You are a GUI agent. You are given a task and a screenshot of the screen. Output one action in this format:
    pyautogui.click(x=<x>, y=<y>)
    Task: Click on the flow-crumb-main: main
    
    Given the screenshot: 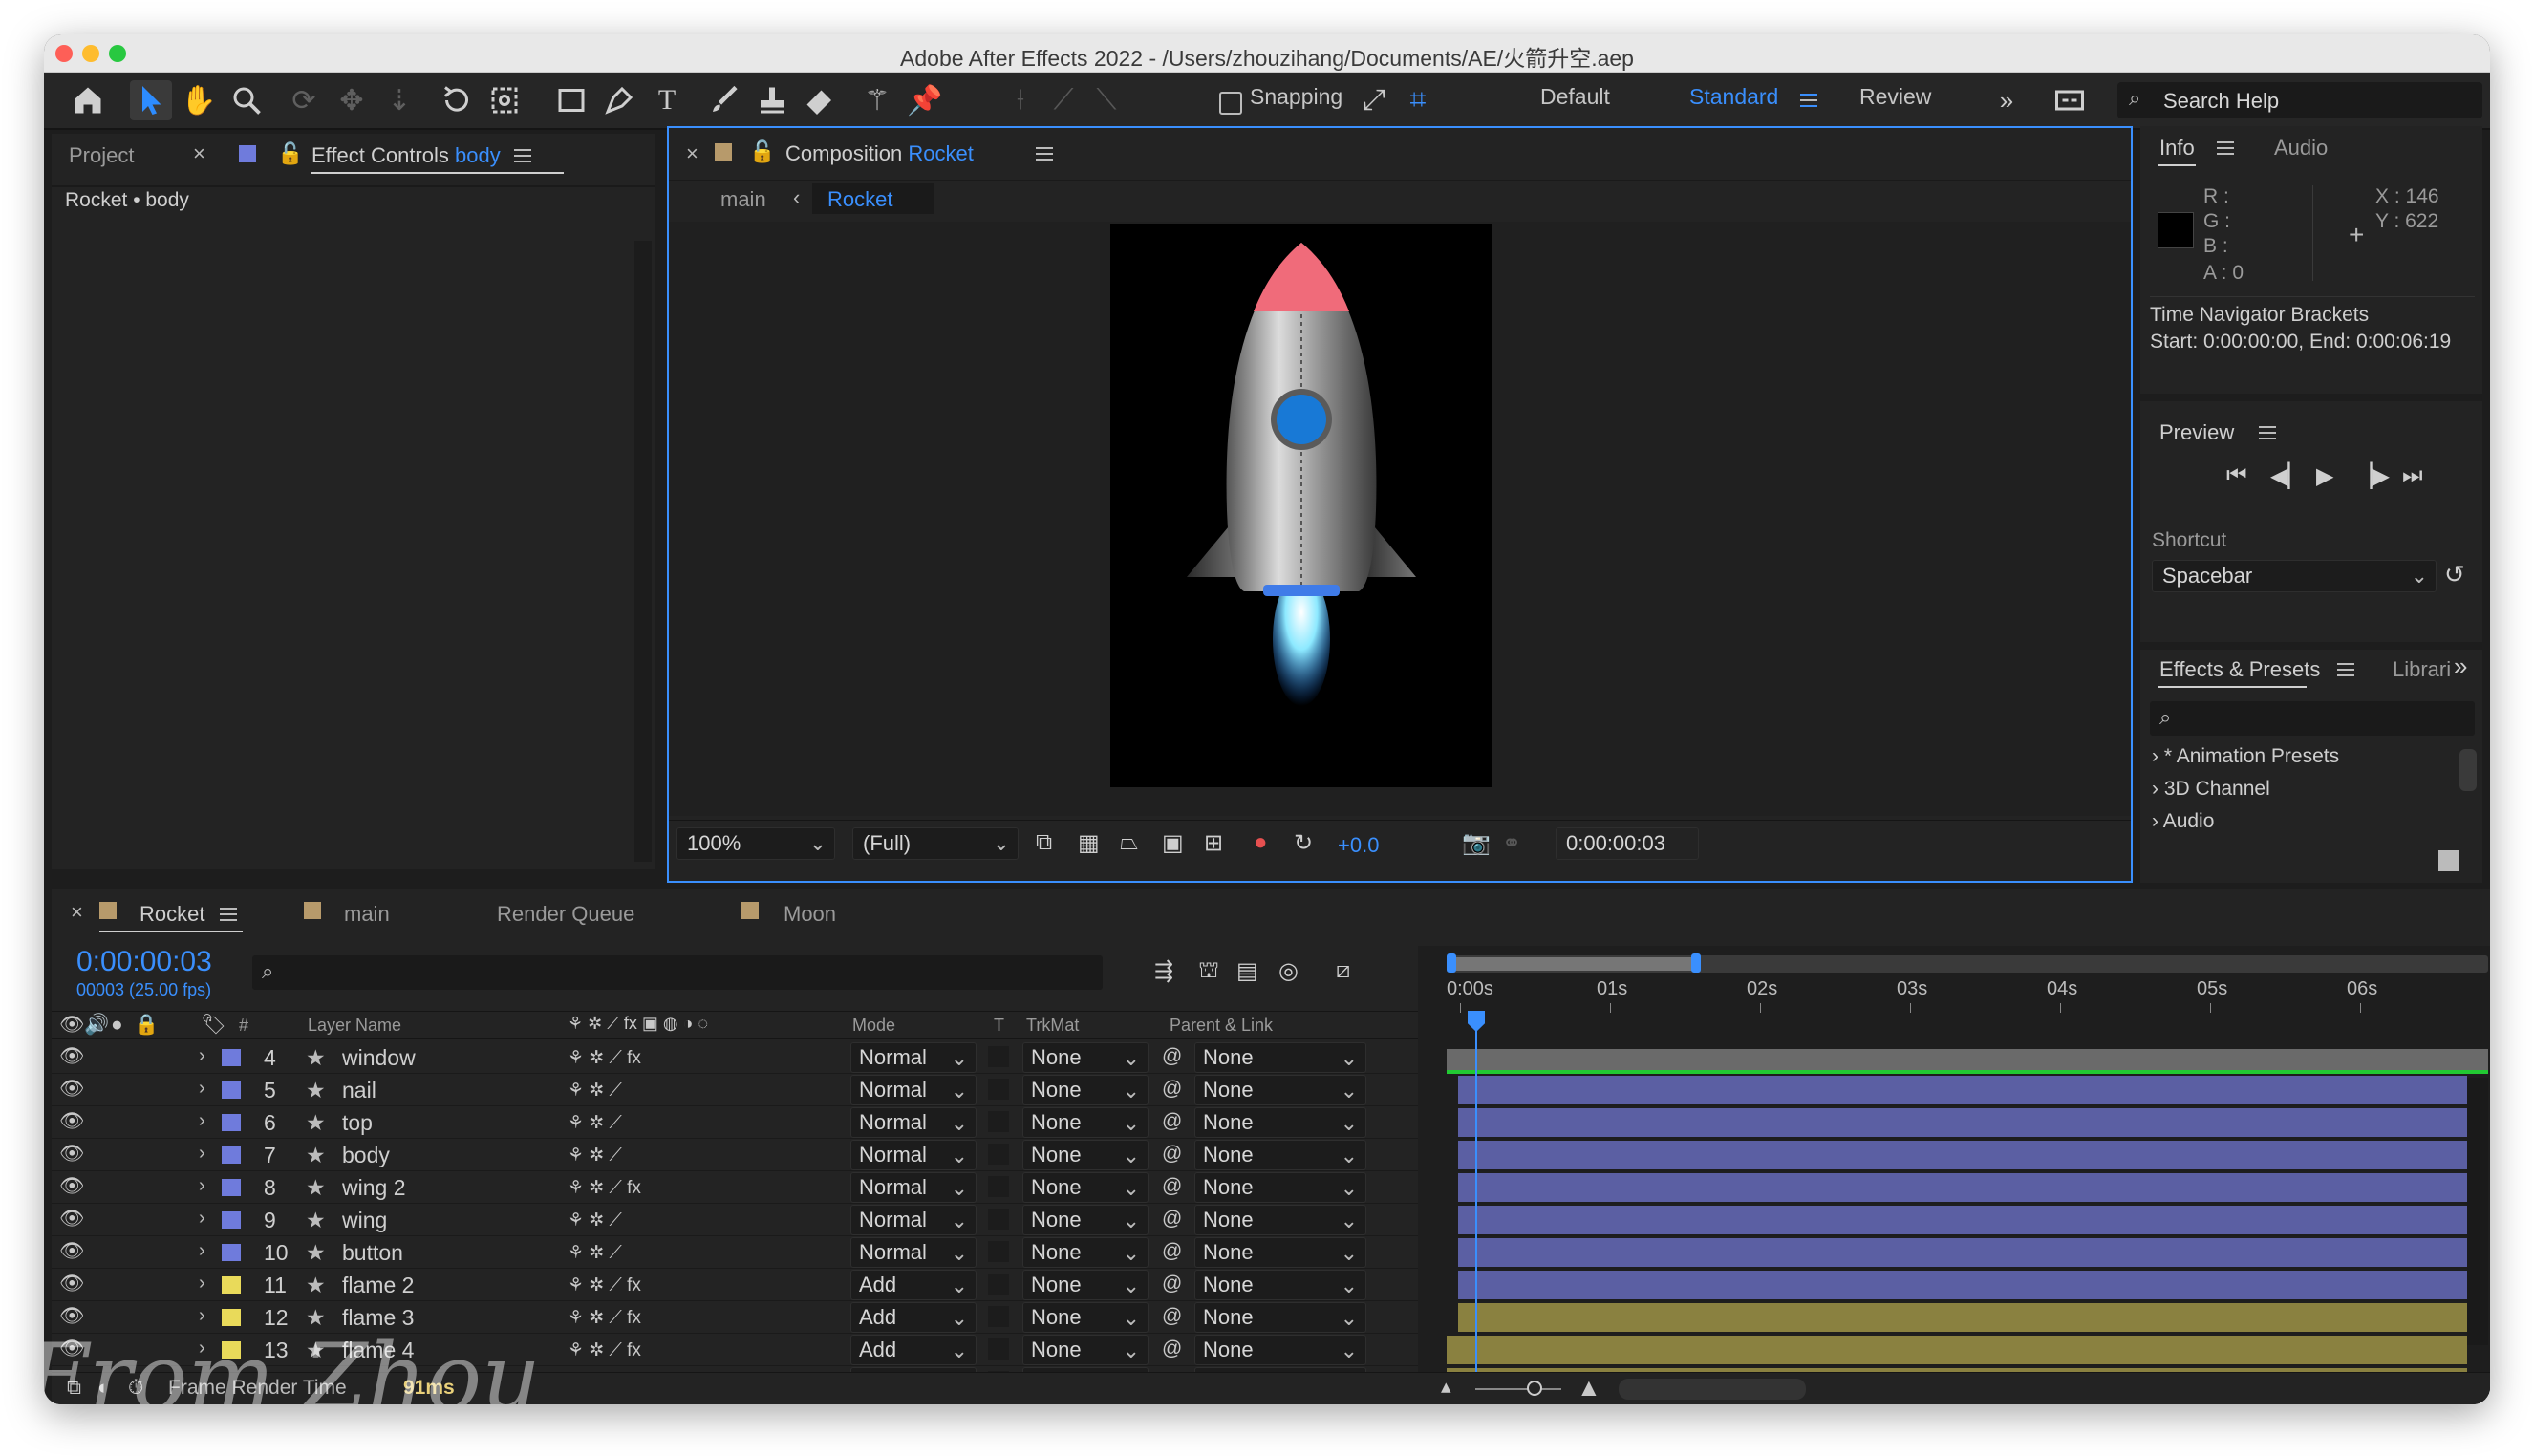 What is the action you would take?
    pyautogui.click(x=743, y=200)
    